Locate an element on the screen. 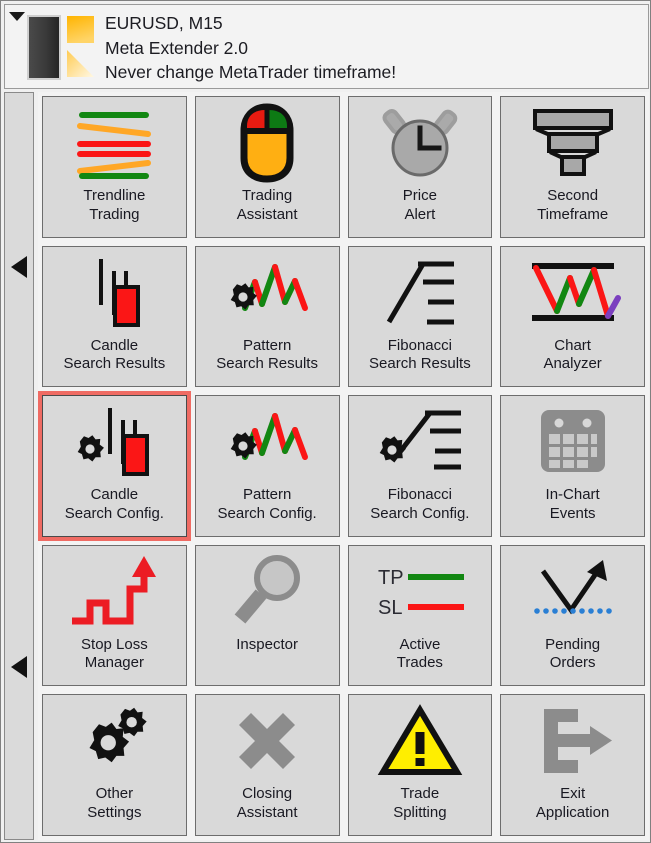  tile-label: Trendline Trading is located at coordinates (114, 205).